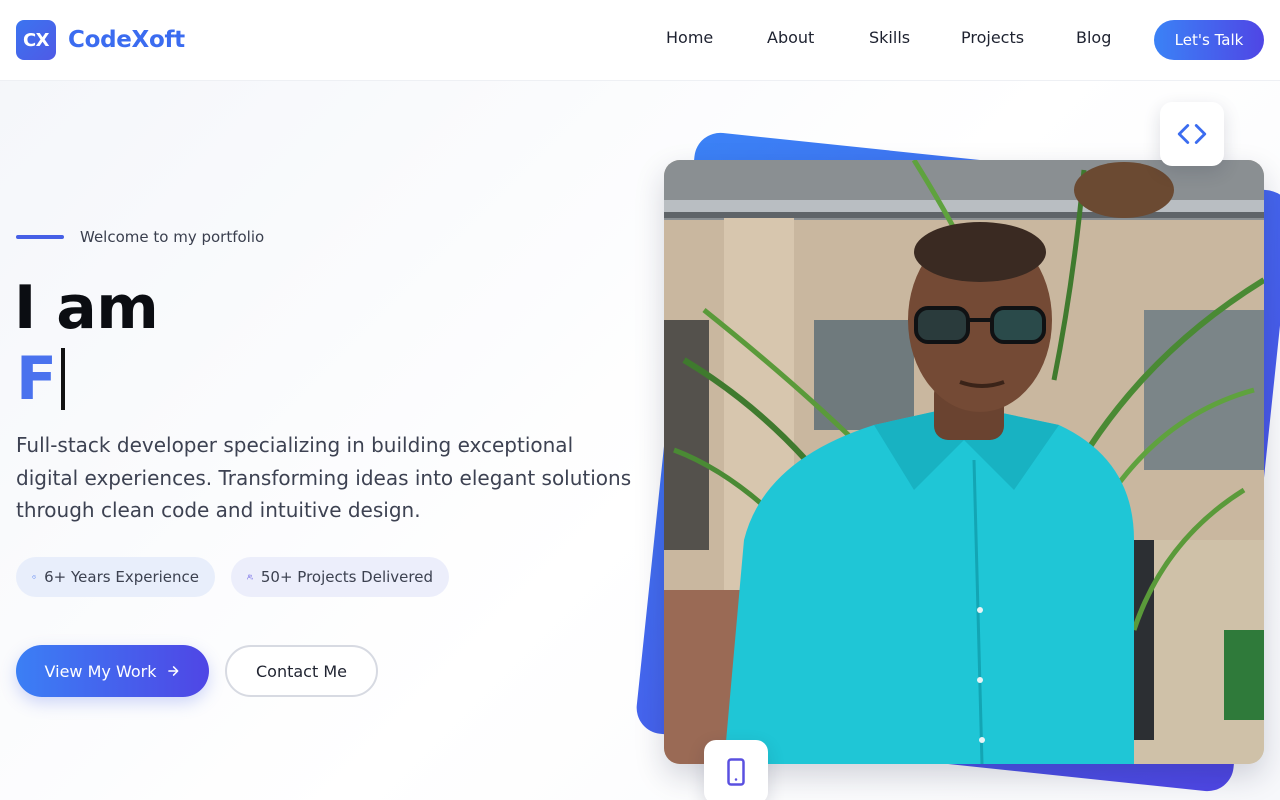 The height and width of the screenshot is (800, 1280). Describe the element at coordinates (63, 379) in the screenshot. I see `typing-cursor` at that location.